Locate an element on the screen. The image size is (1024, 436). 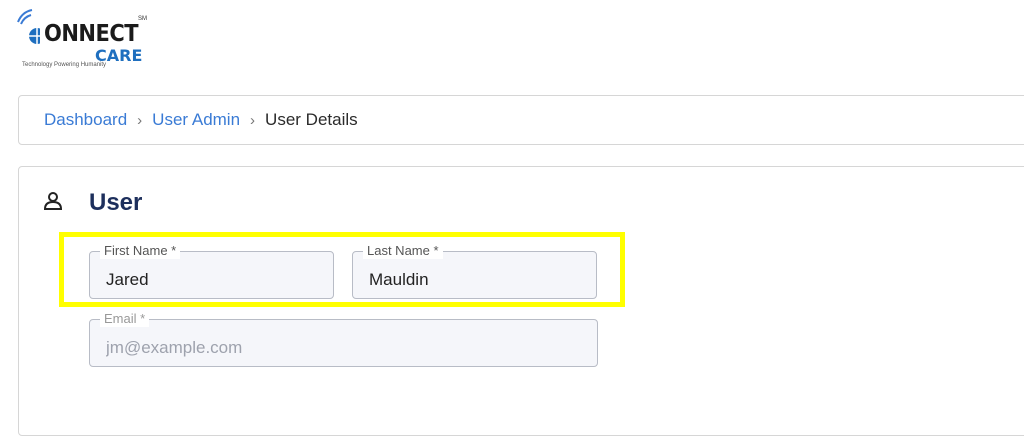
email-input is located at coordinates (343, 343).